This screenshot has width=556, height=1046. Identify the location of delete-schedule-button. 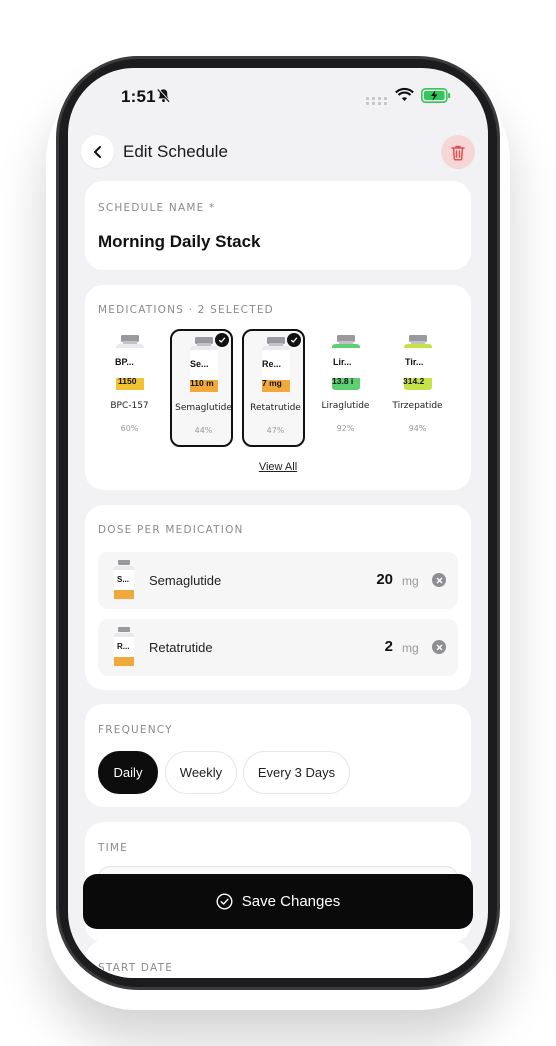
(458, 152).